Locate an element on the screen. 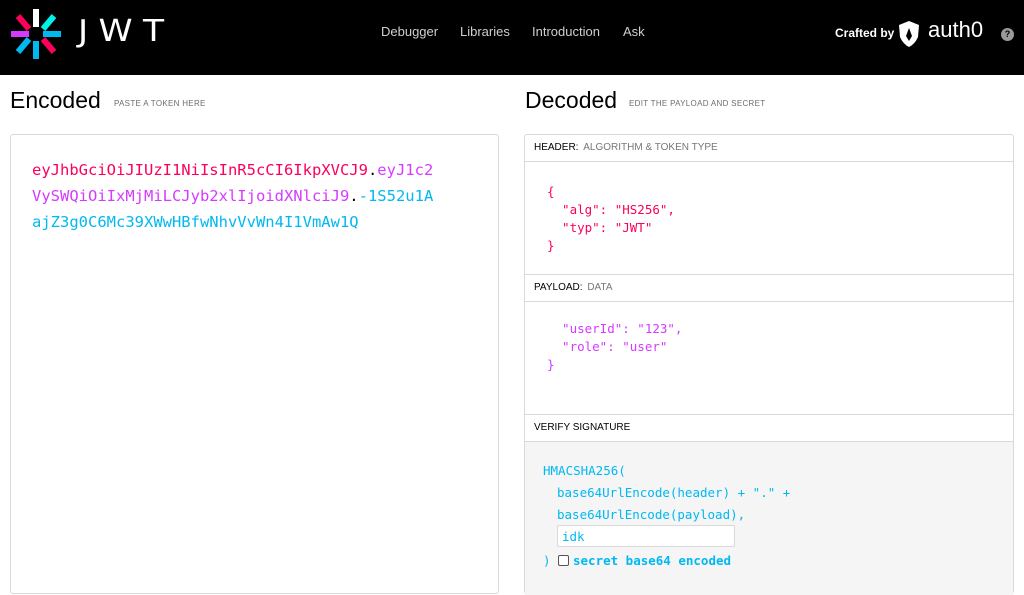  header-json-editor: { "alg": "HS256", "typ": "JWT" } is located at coordinates (769, 218).